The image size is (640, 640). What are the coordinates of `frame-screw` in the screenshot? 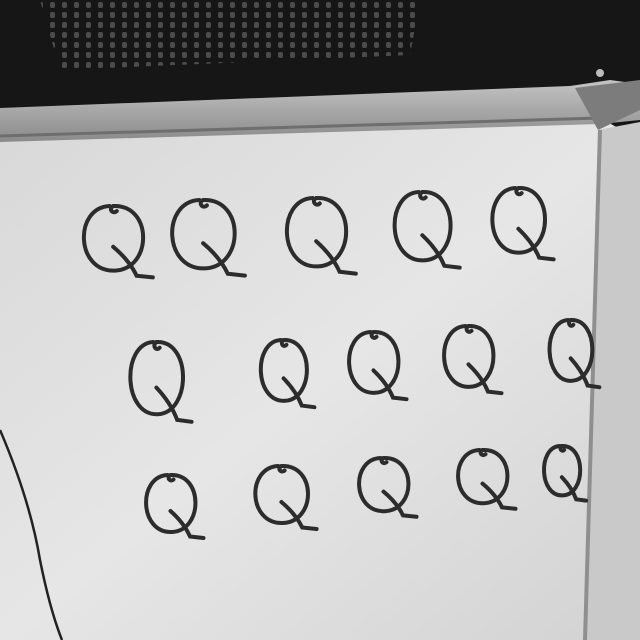 It's located at (600, 73).